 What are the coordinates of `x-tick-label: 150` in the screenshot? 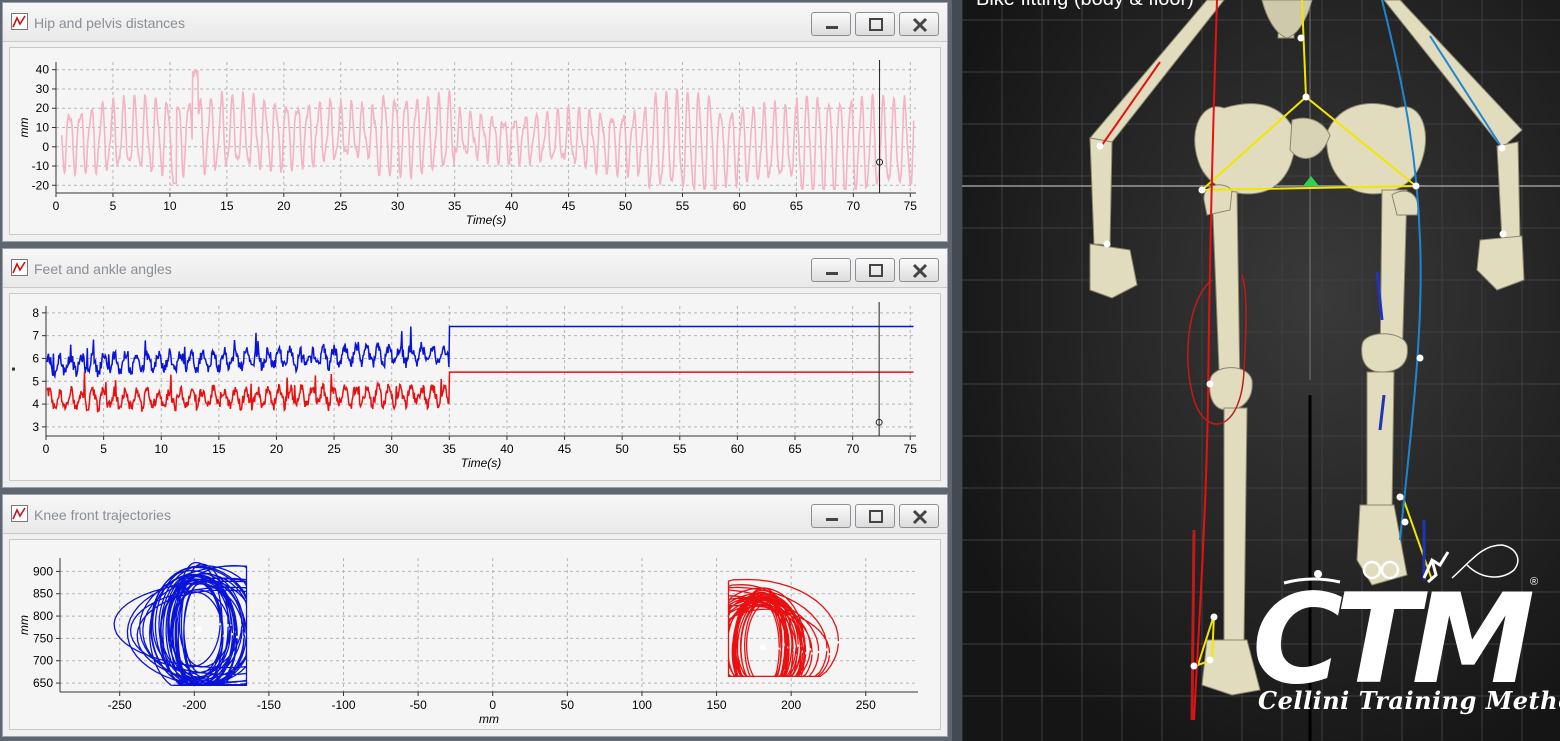 It's located at (717, 705).